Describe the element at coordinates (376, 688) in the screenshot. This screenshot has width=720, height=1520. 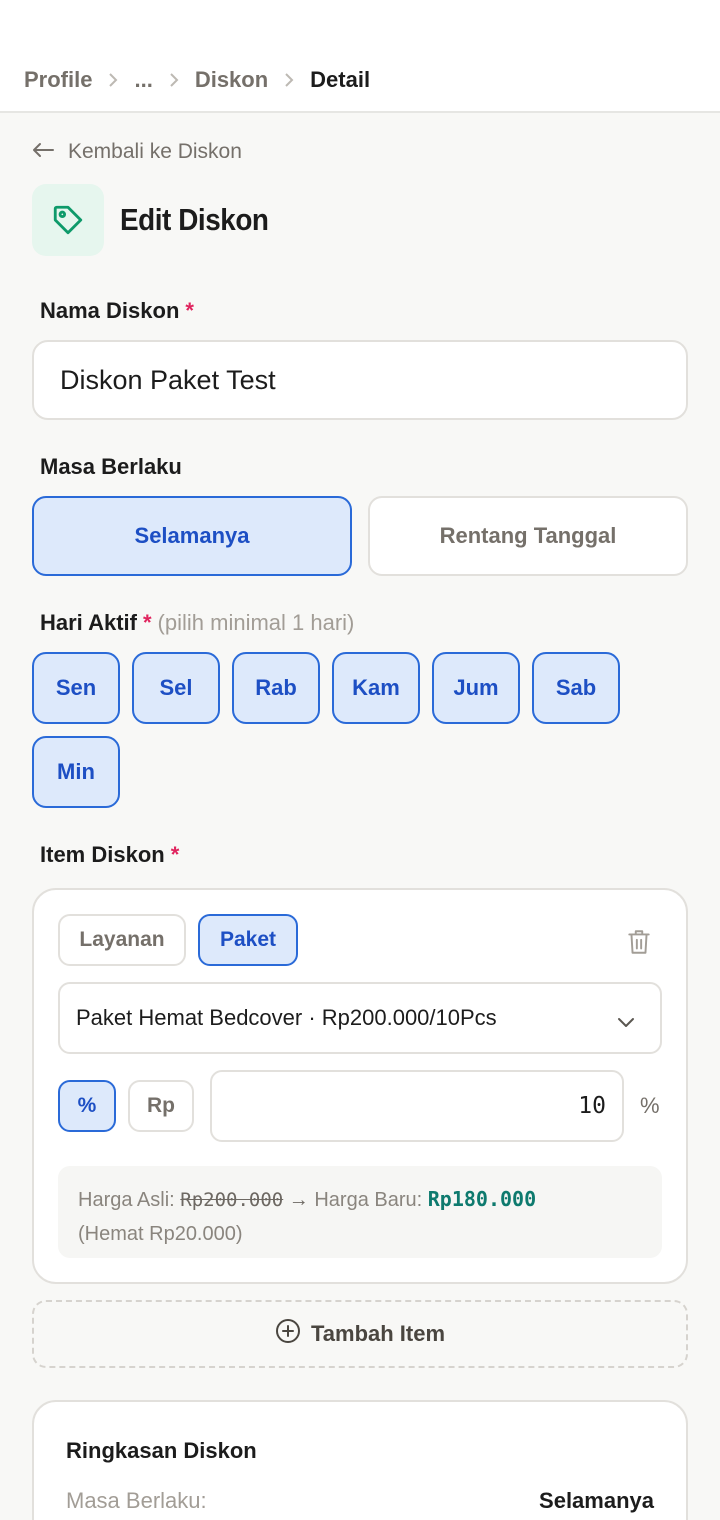
I see `day-toggle-kam: Kam` at that location.